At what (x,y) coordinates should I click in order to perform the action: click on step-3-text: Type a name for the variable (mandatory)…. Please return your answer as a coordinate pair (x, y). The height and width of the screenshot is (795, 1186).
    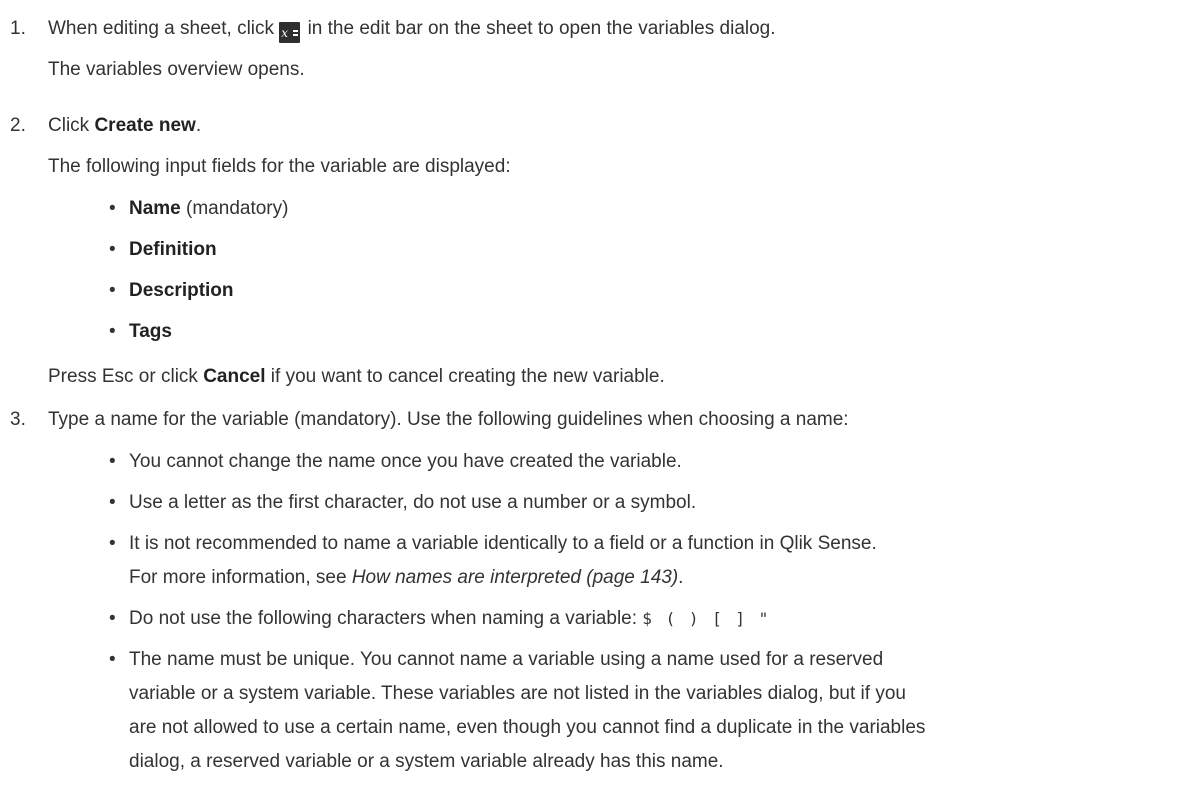
    Looking at the image, I should click on (448, 419).